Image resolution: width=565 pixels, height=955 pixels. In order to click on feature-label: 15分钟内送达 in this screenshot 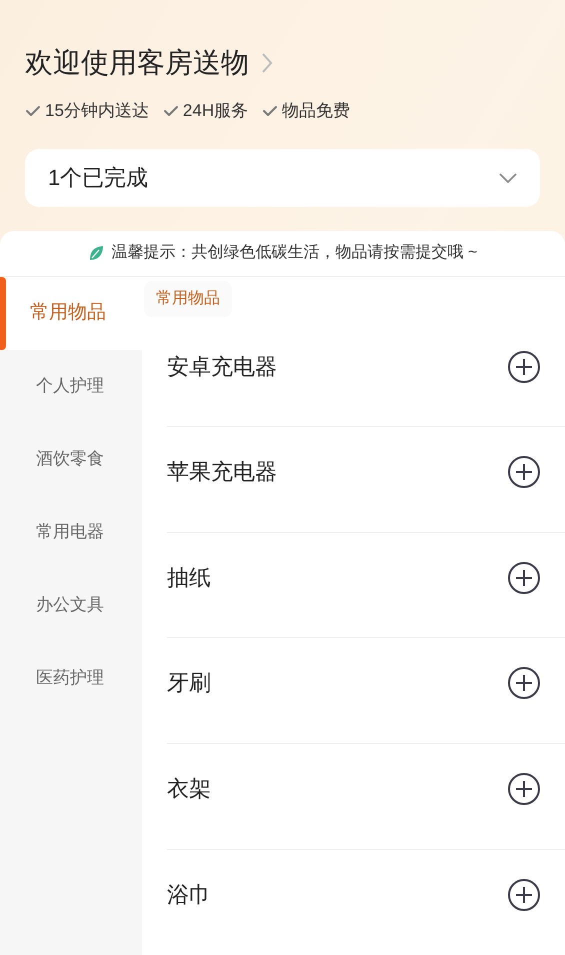, I will do `click(97, 111)`.